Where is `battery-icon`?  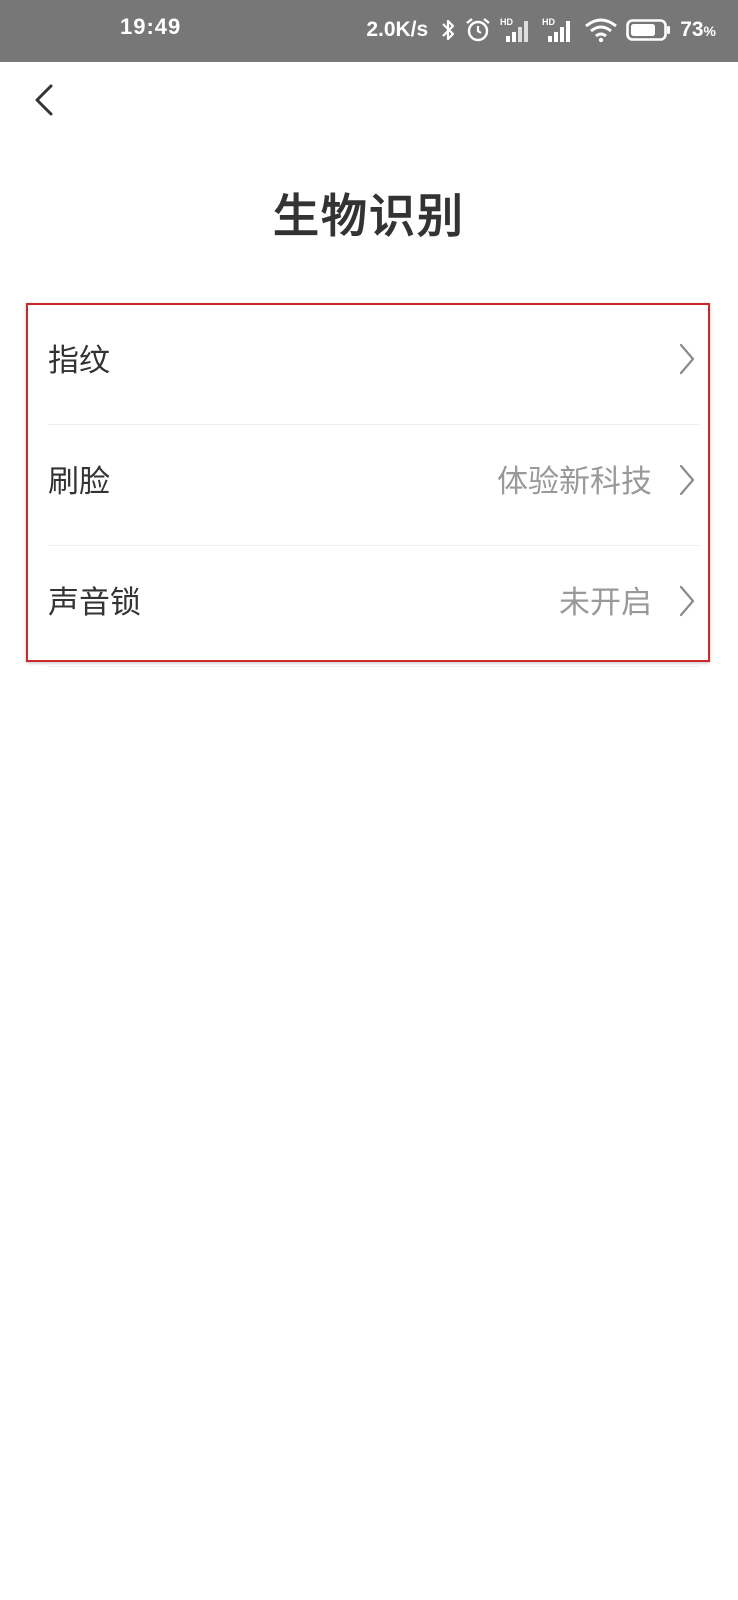 battery-icon is located at coordinates (649, 30).